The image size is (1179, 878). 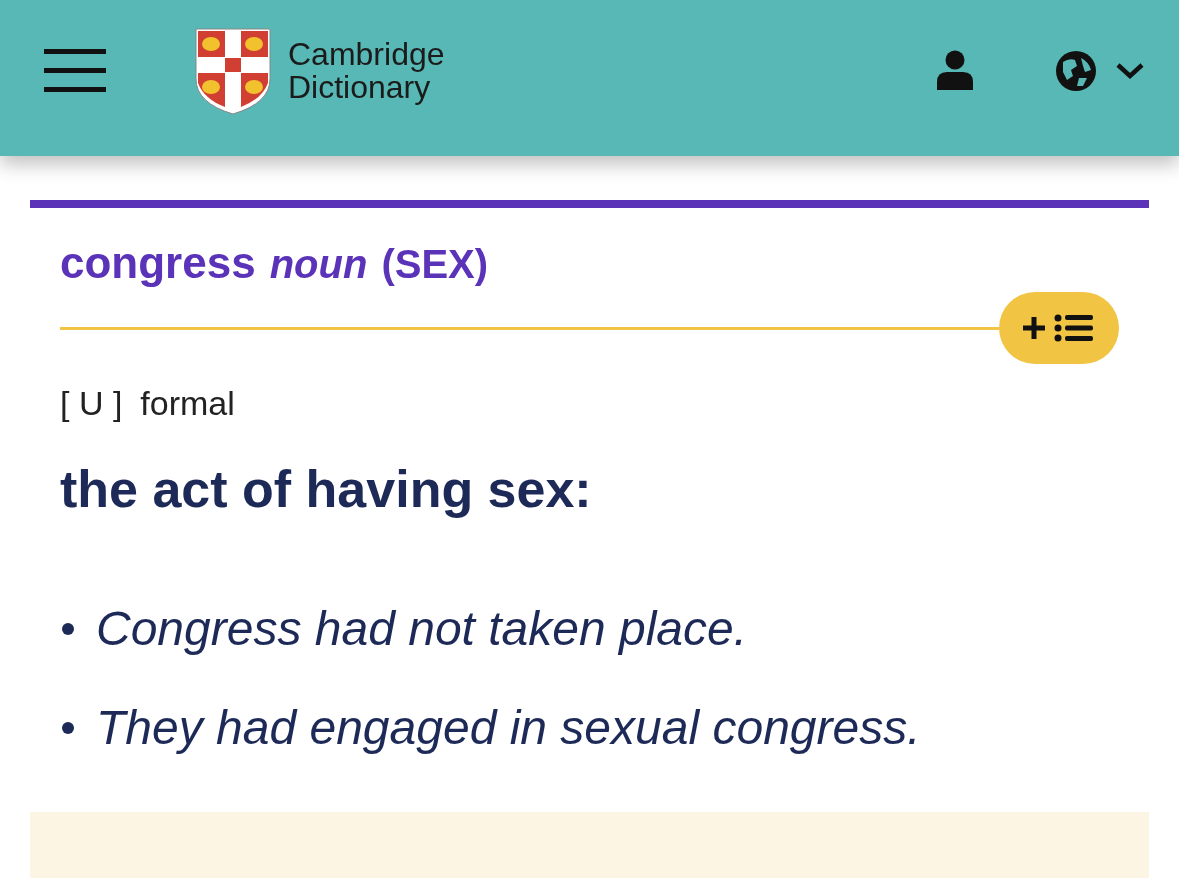 What do you see at coordinates (75, 71) in the screenshot?
I see `menu-icon` at bounding box center [75, 71].